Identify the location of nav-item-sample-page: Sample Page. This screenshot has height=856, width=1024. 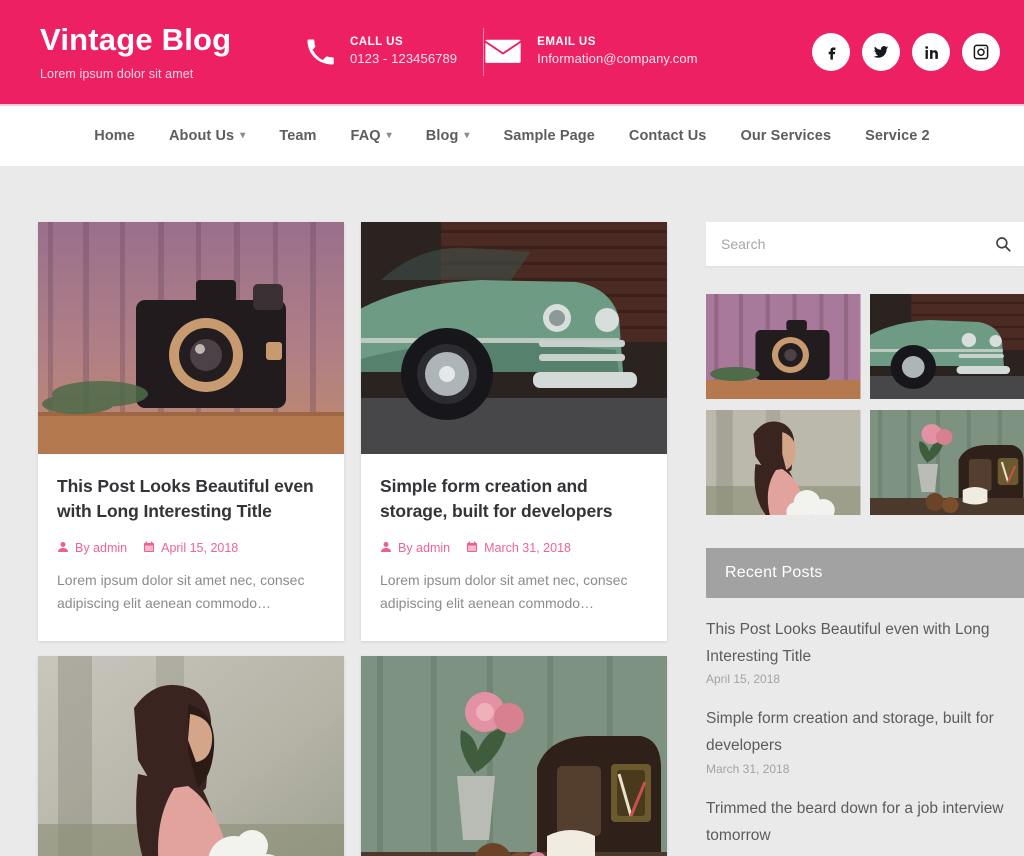
(549, 136).